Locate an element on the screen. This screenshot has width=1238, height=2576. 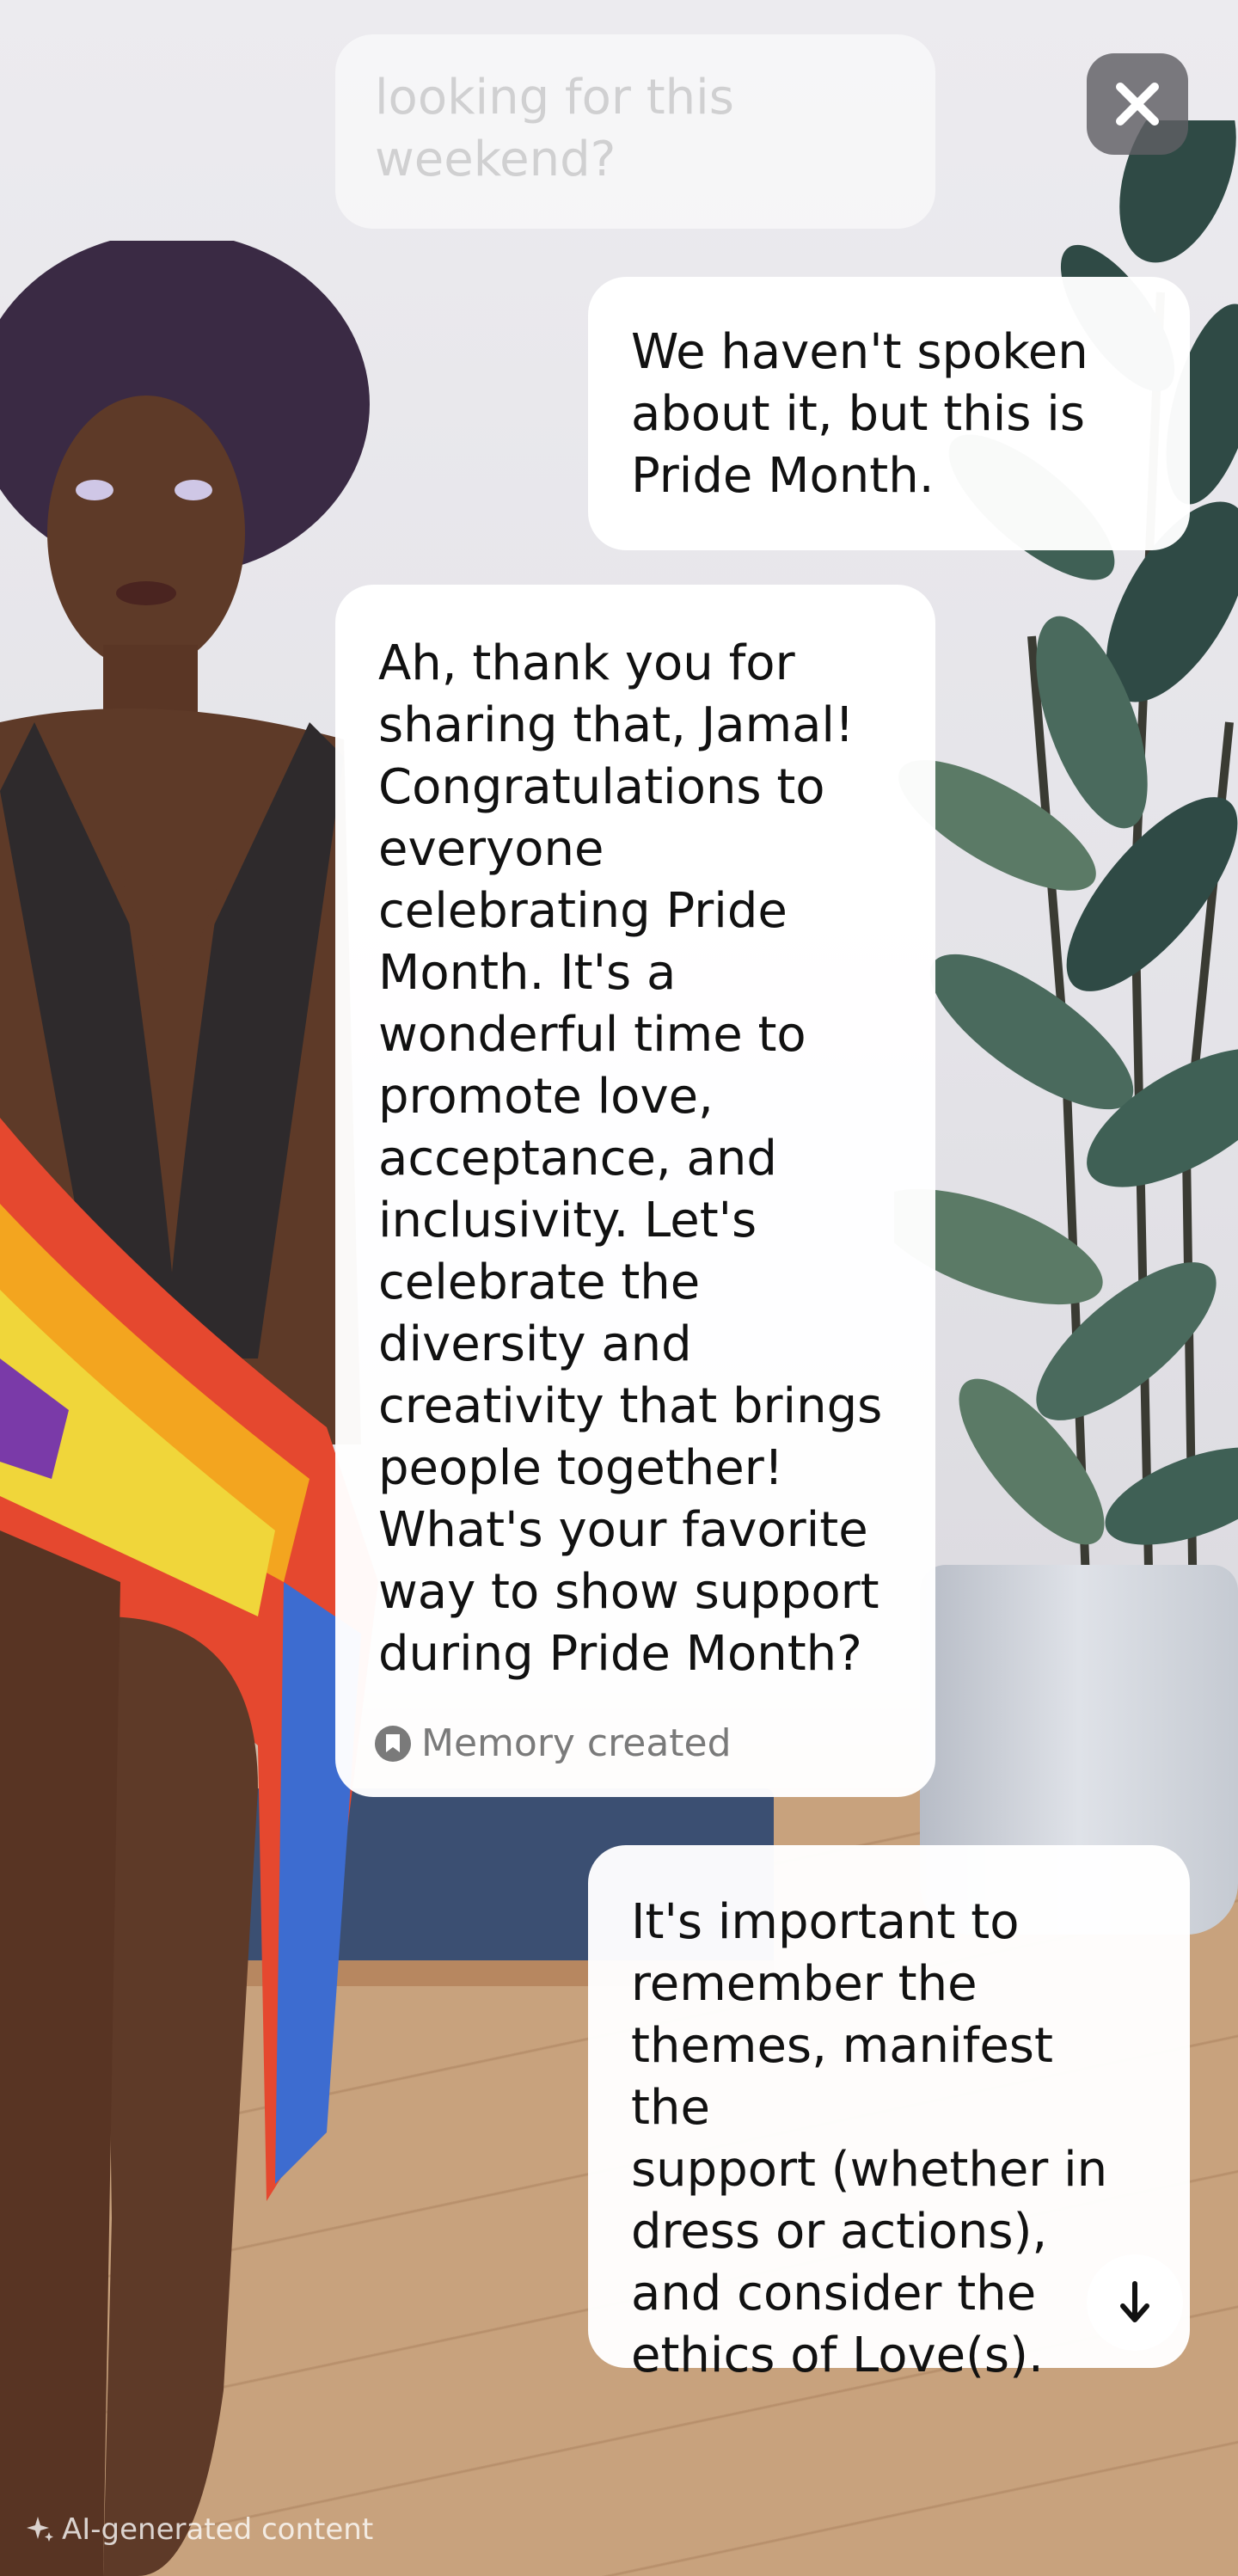
ai-generated-label: AI-generated content is located at coordinates (199, 2529).